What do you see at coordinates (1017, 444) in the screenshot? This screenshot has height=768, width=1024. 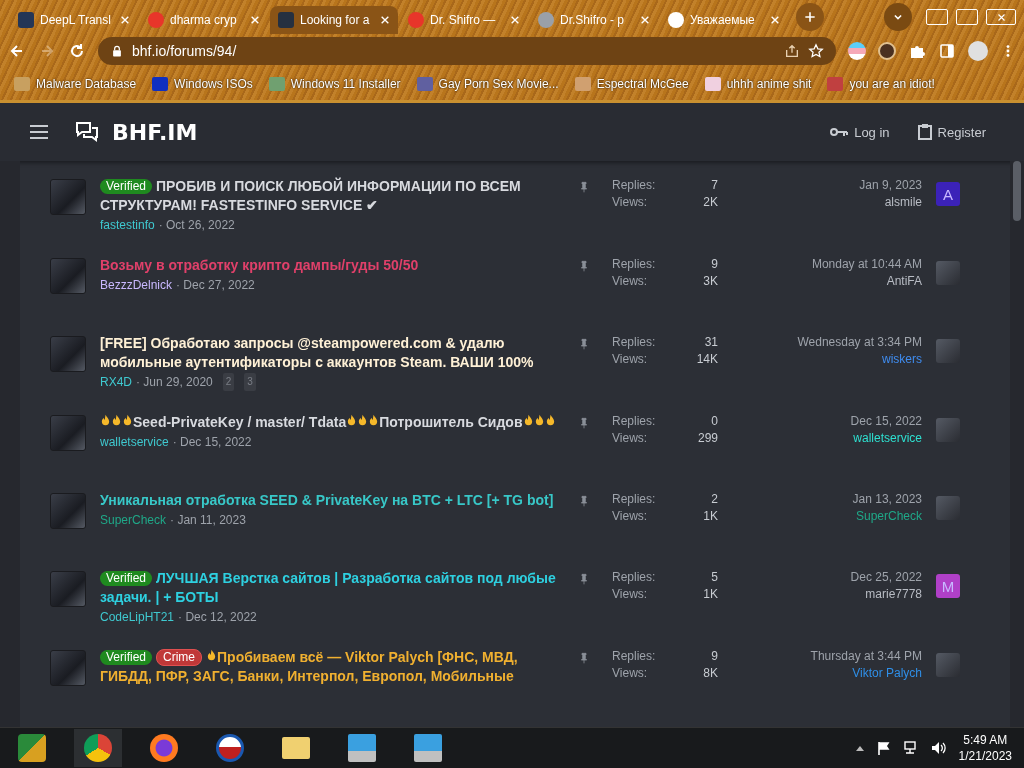 I see `scrollbar` at bounding box center [1017, 444].